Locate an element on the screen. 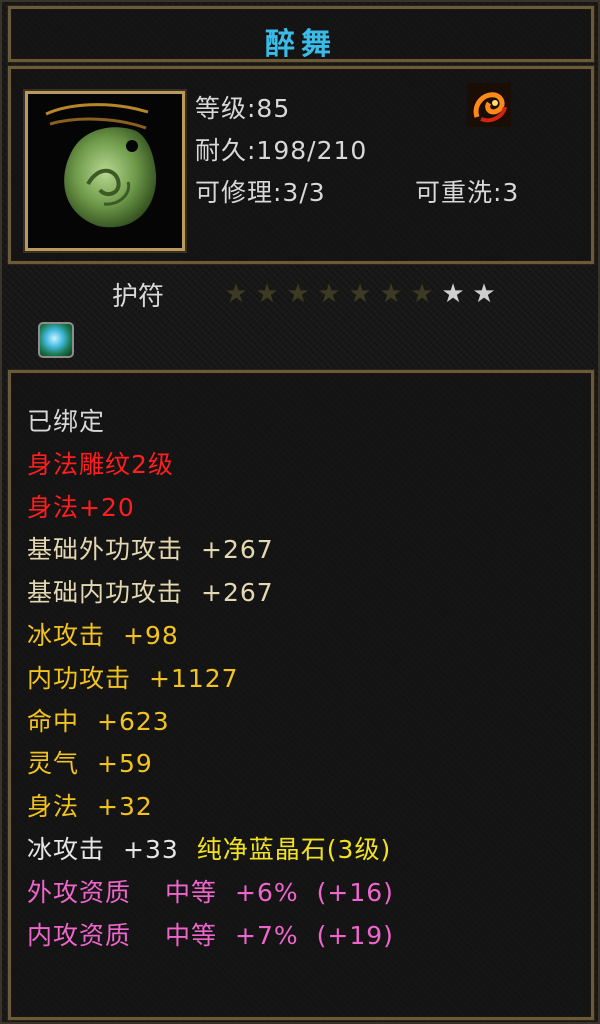 The image size is (600, 1024). attribute-label: 内功攻击 is located at coordinates (79, 678).